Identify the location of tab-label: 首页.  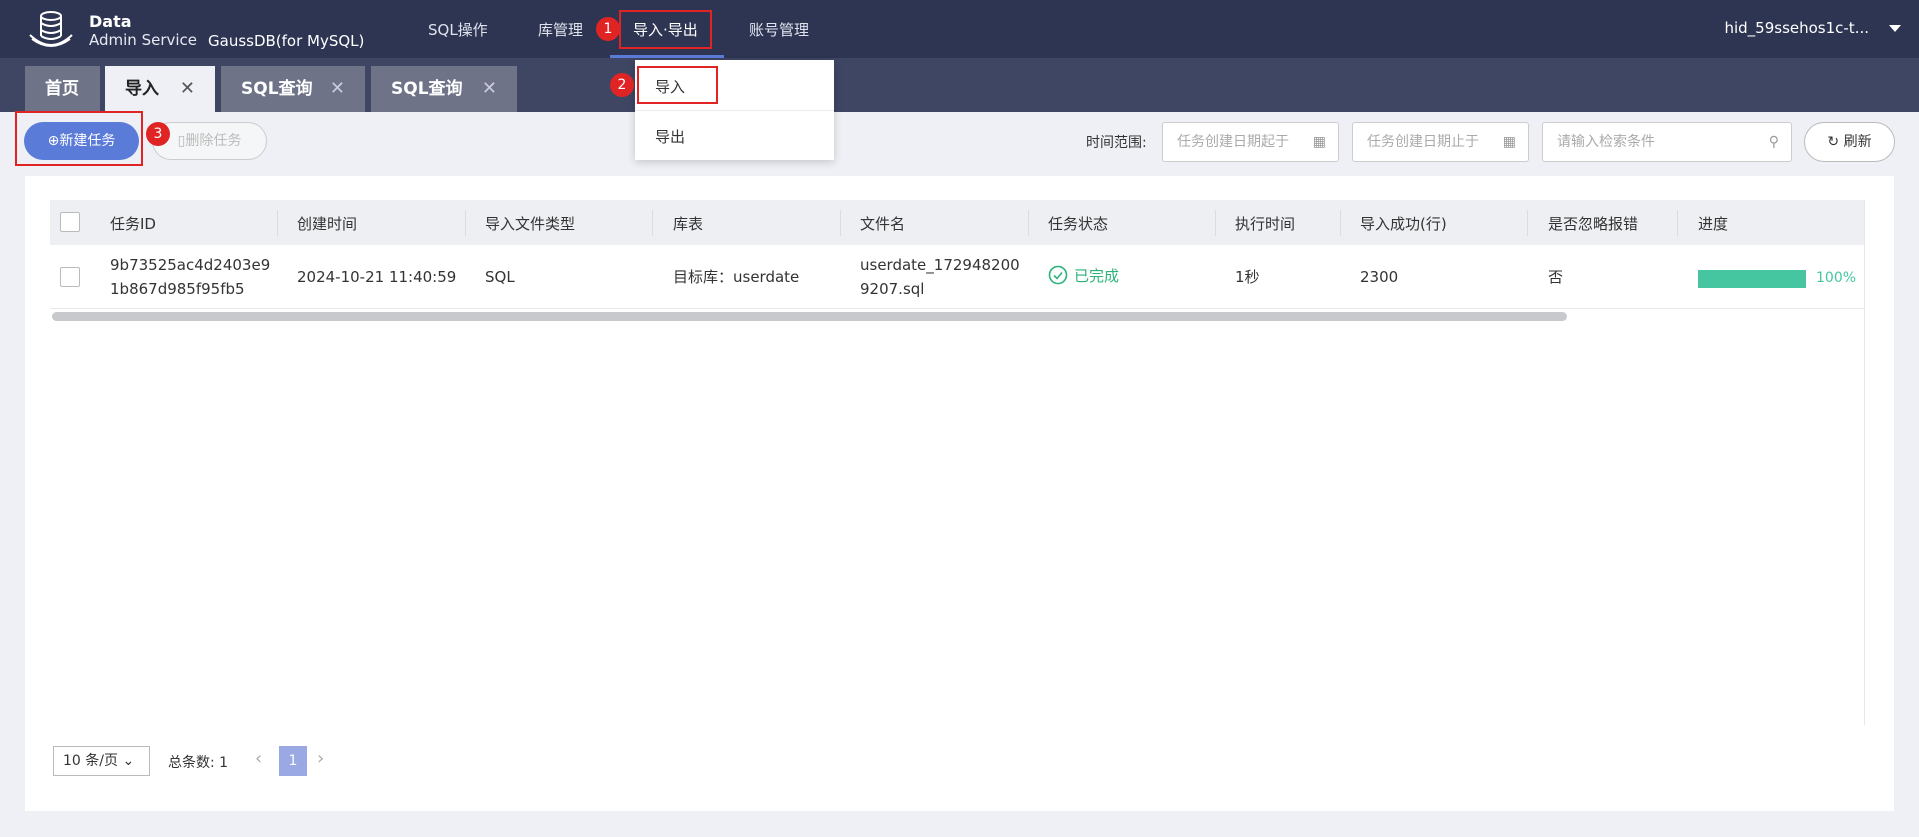
(62, 89).